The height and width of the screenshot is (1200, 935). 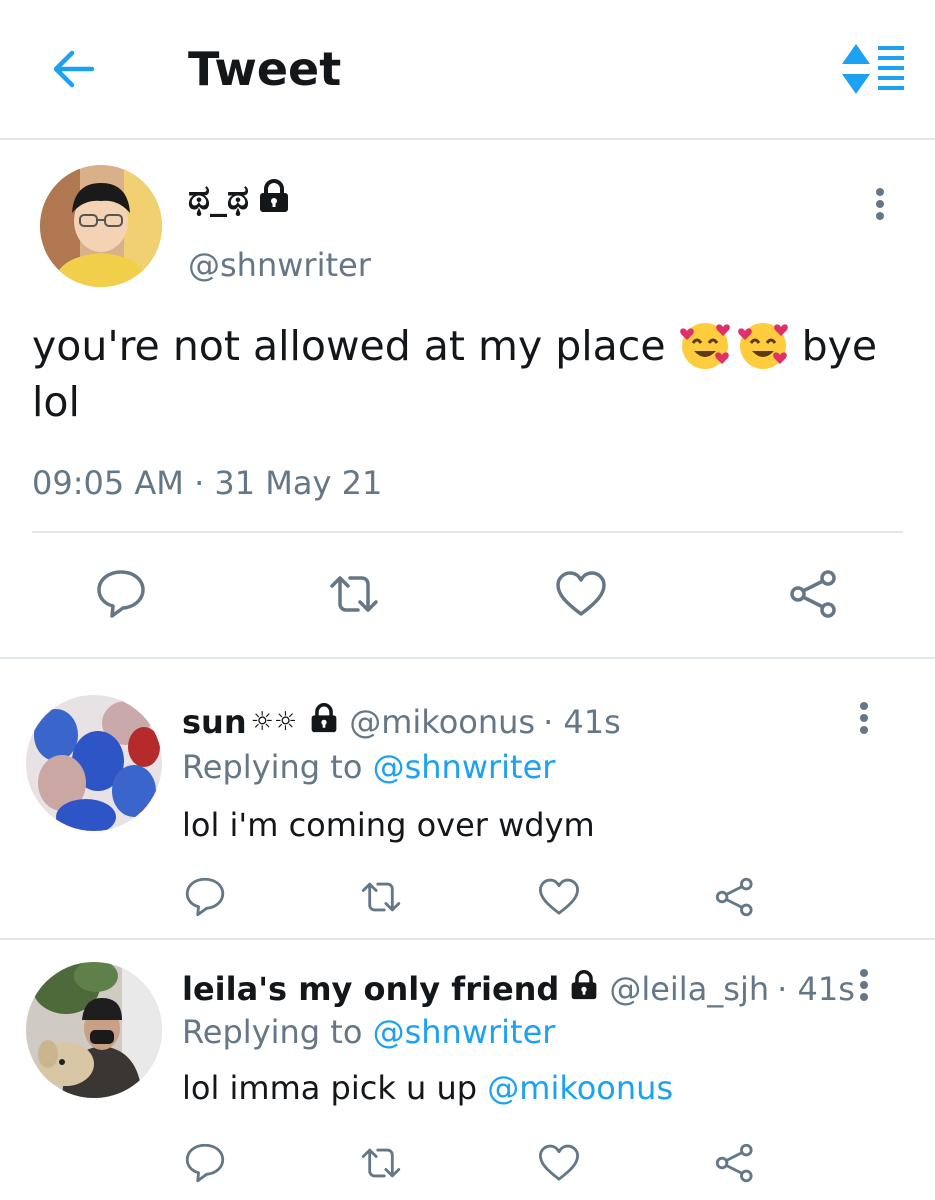 I want to click on reply-text: lol imma pick u up @mikoonus, so click(x=427, y=1088).